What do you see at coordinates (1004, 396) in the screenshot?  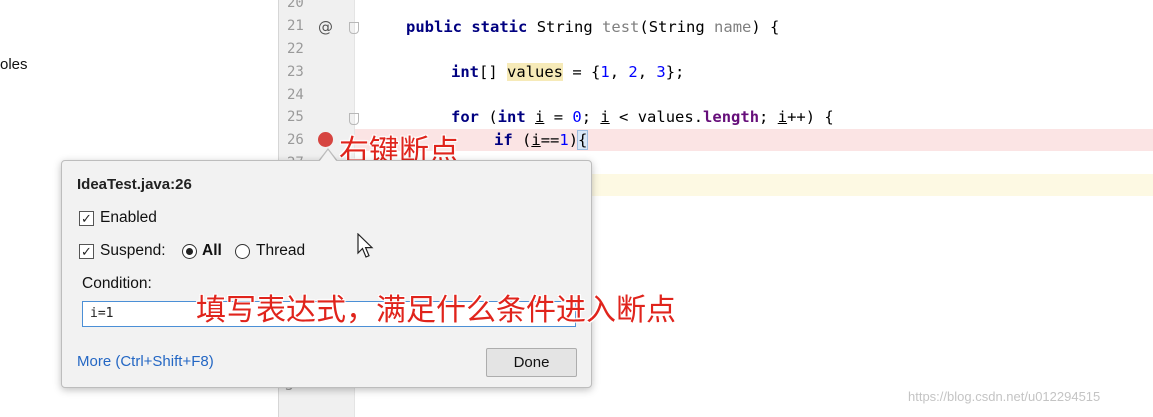 I see `watermark: https://blog.csdn.net/u012294515` at bounding box center [1004, 396].